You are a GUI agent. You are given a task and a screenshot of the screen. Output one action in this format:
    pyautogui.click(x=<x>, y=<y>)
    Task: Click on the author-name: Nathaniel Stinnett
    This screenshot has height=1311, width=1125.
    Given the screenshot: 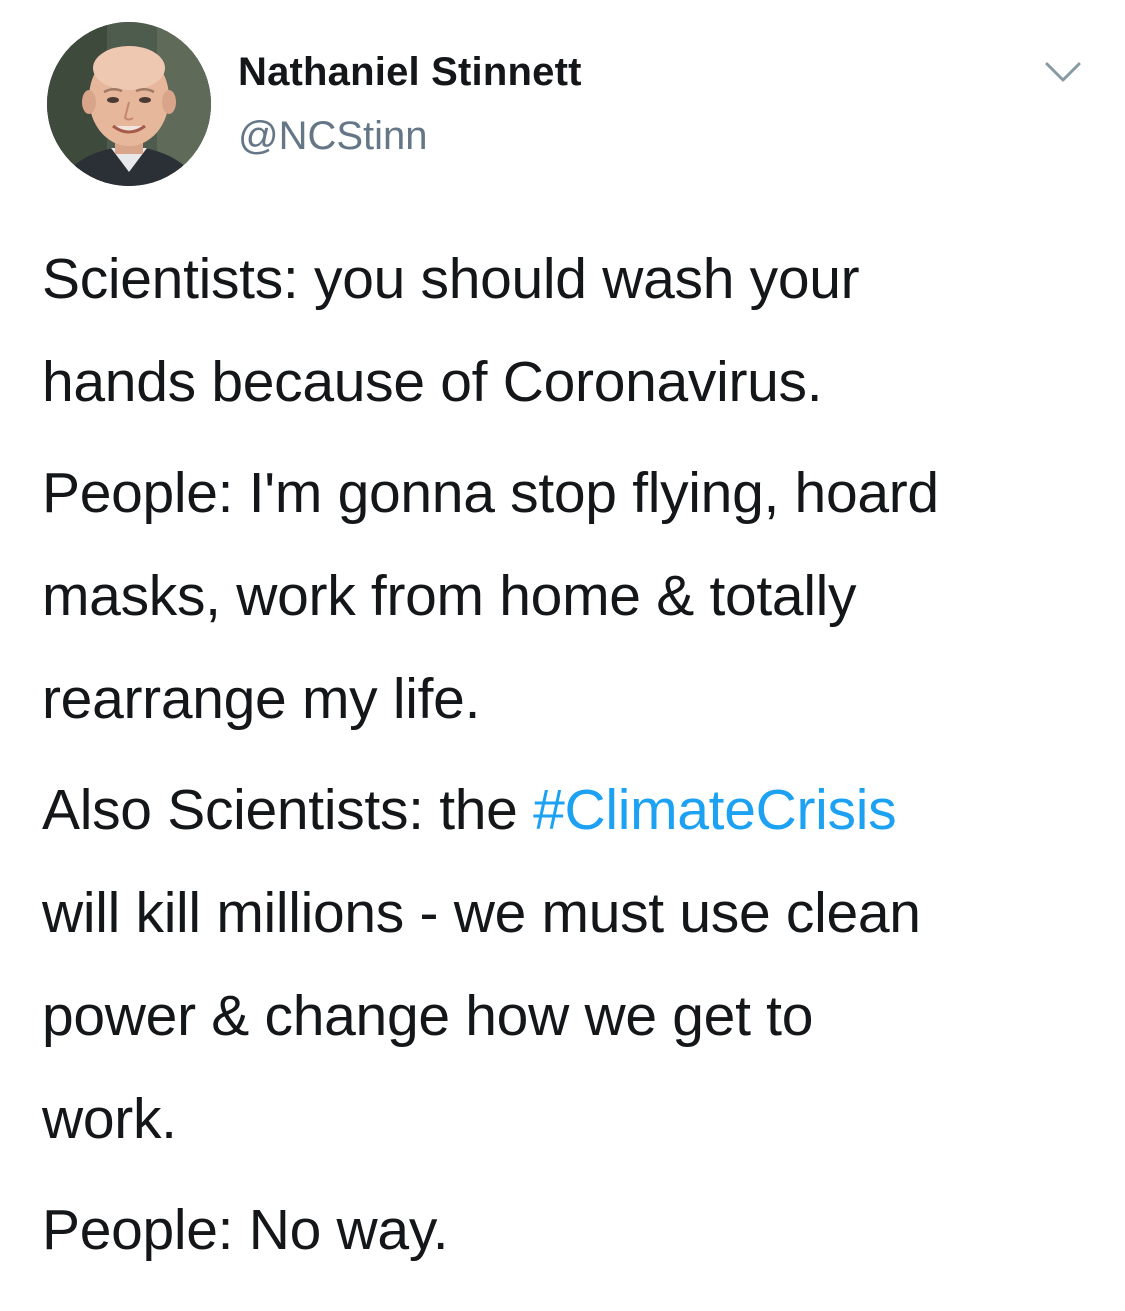 What is the action you would take?
    pyautogui.click(x=410, y=72)
    